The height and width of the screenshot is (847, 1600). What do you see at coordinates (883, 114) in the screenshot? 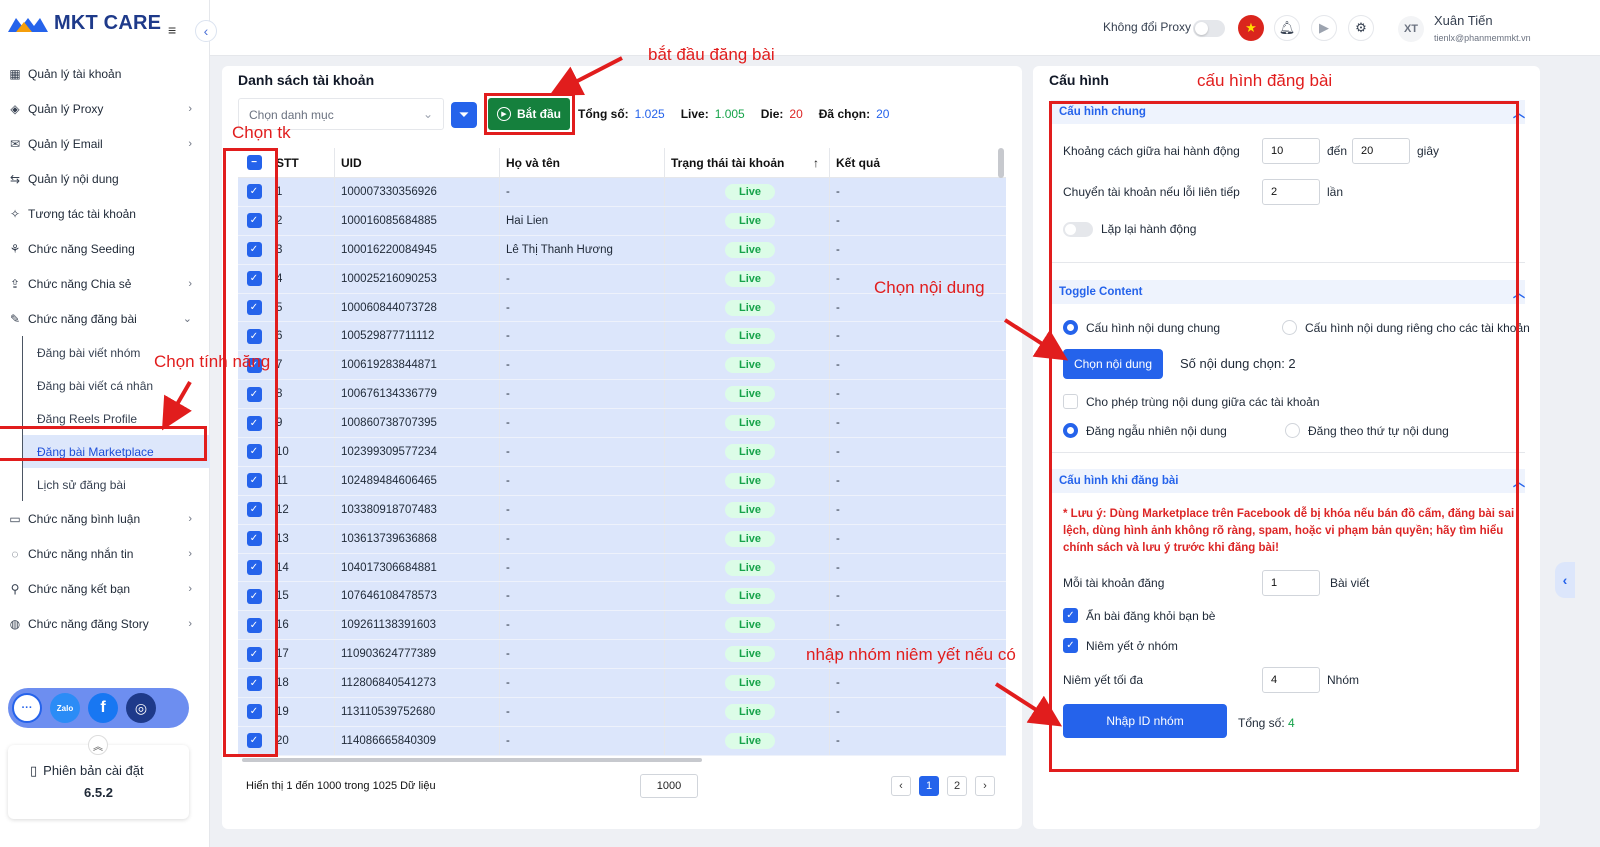
I see `stat-selected-value: 20` at bounding box center [883, 114].